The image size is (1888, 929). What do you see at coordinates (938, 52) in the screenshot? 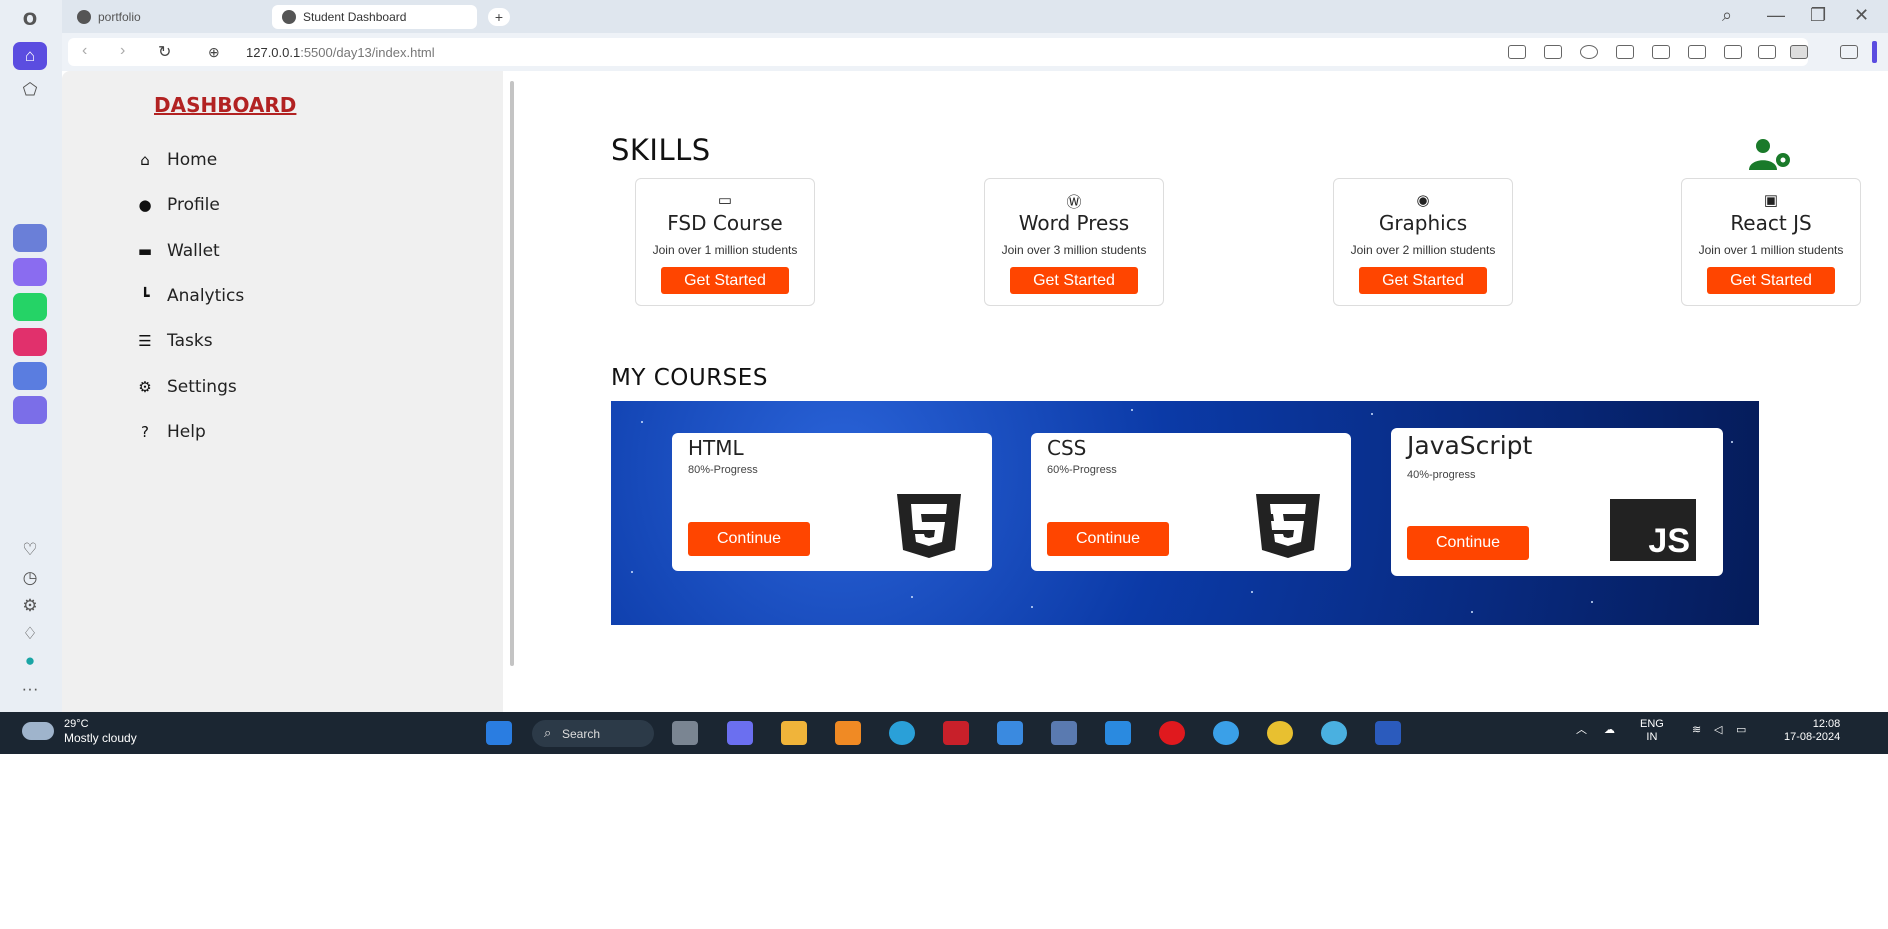
I see `address-field: ‹ › ↻ ⊕ 127.0.0.1:5500/day13/index.html` at bounding box center [938, 52].